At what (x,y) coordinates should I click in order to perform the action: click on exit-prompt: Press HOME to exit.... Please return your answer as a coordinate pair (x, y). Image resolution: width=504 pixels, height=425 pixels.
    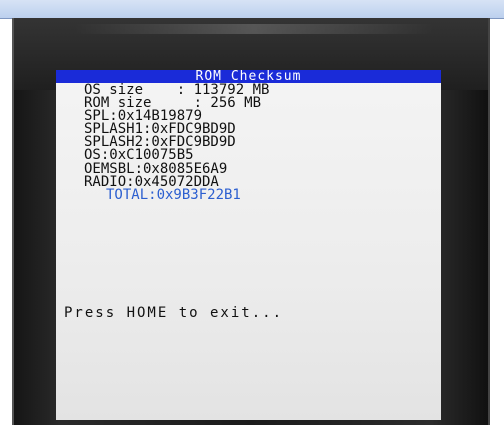
    Looking at the image, I should click on (174, 313).